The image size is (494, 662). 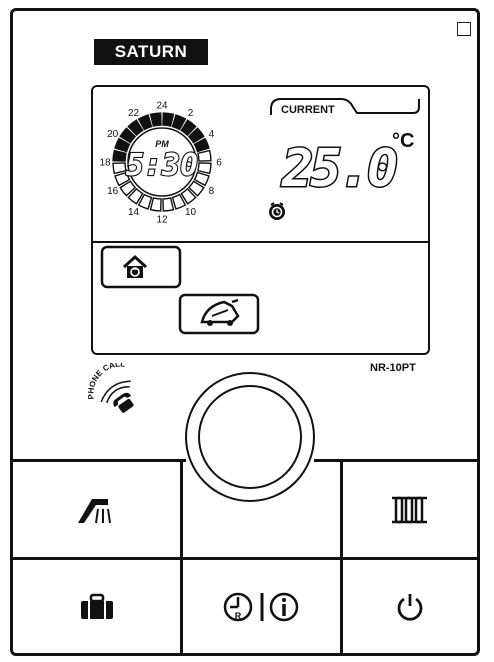 I want to click on dial-hour-label: 10, so click(x=191, y=212).